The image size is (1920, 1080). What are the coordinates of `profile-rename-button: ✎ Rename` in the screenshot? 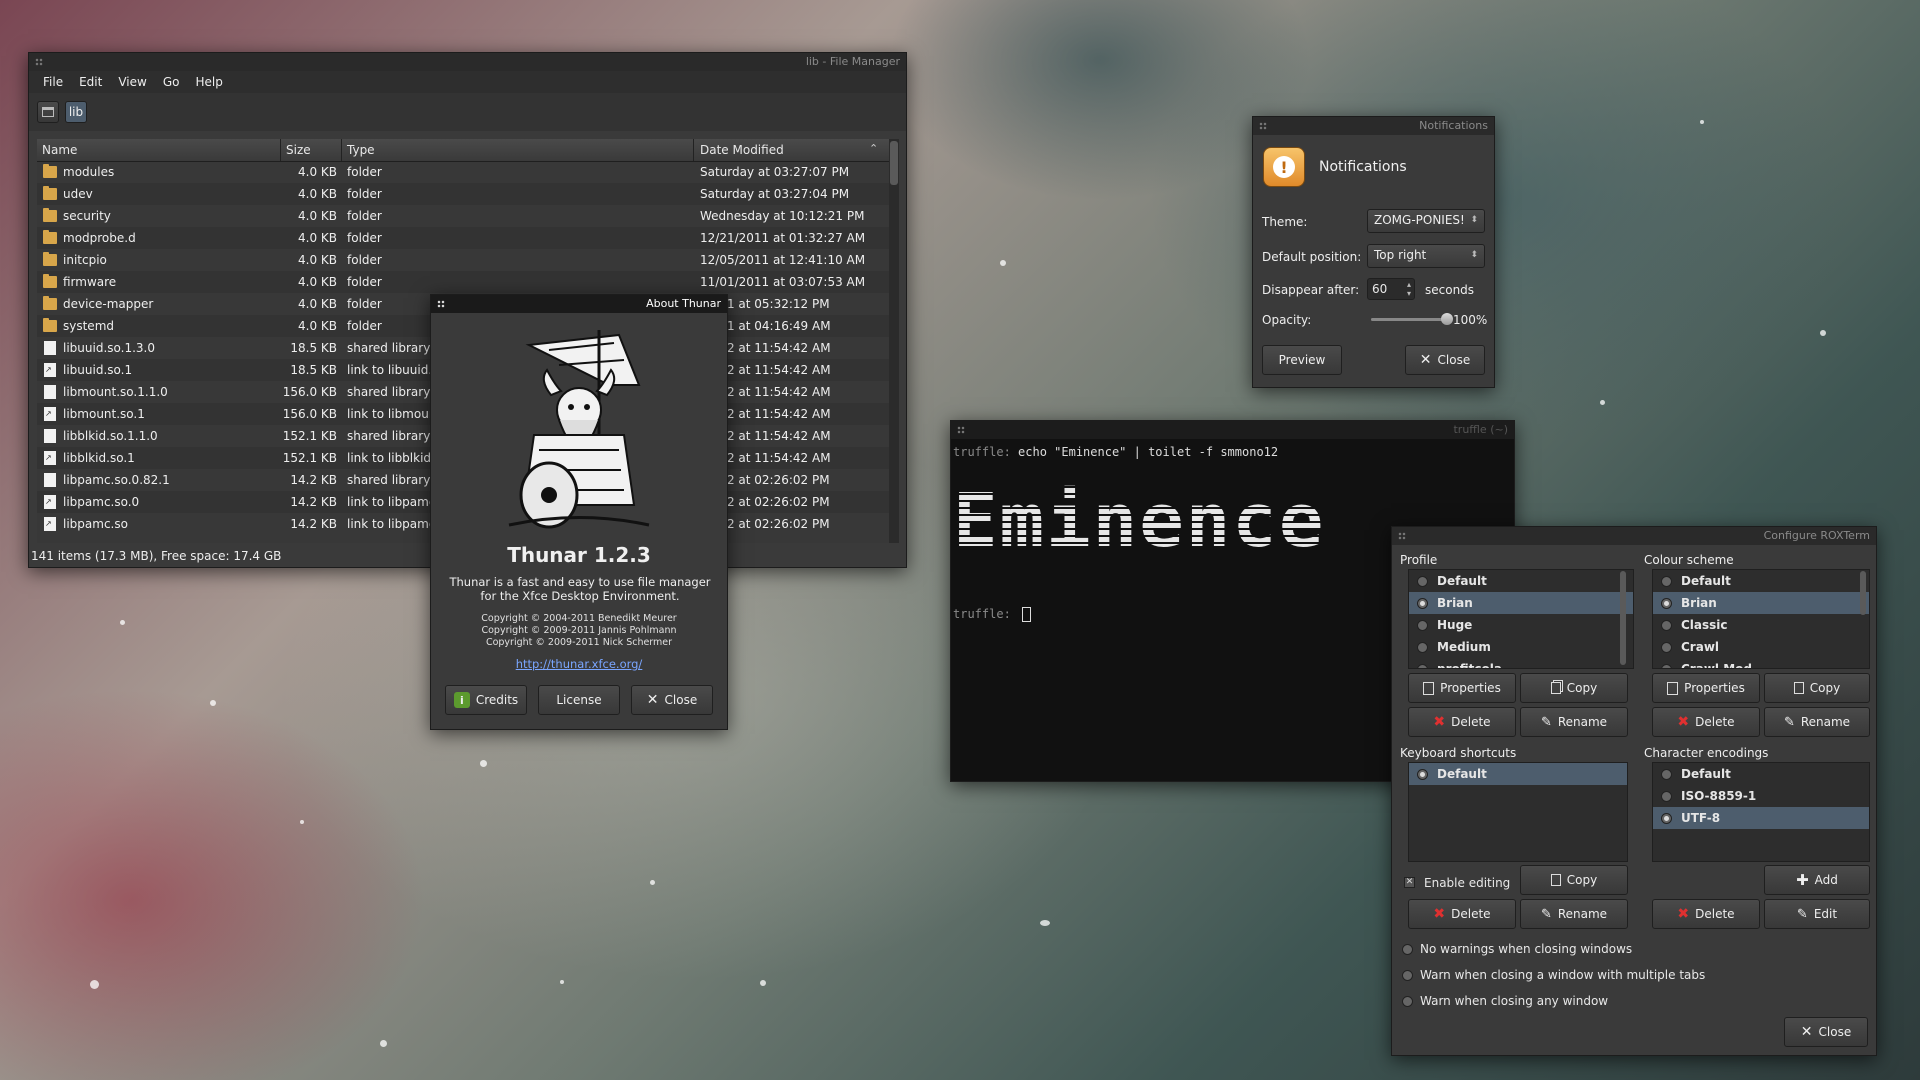 It's located at (1574, 722).